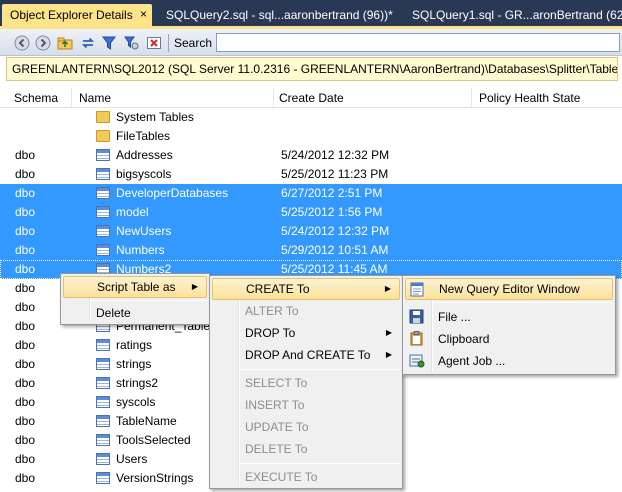 This screenshot has width=622, height=492. Describe the element at coordinates (306, 449) in the screenshot. I see `menu-item-delete-to: DELETE To` at that location.